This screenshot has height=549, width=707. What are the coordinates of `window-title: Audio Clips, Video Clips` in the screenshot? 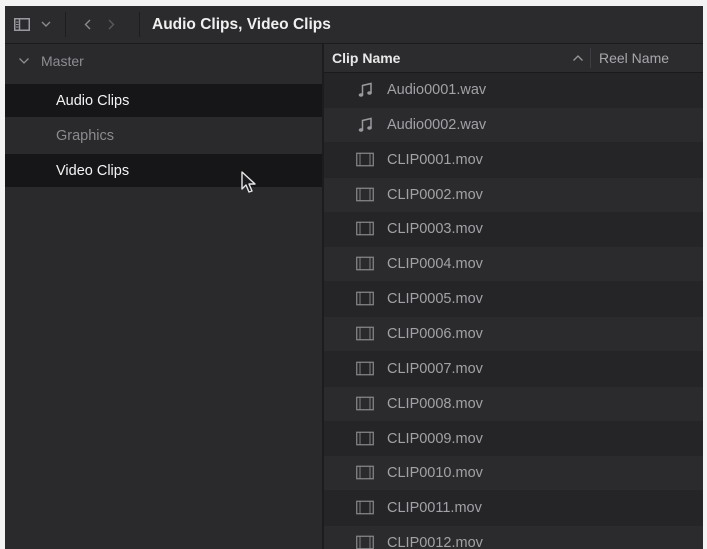 It's located at (241, 24).